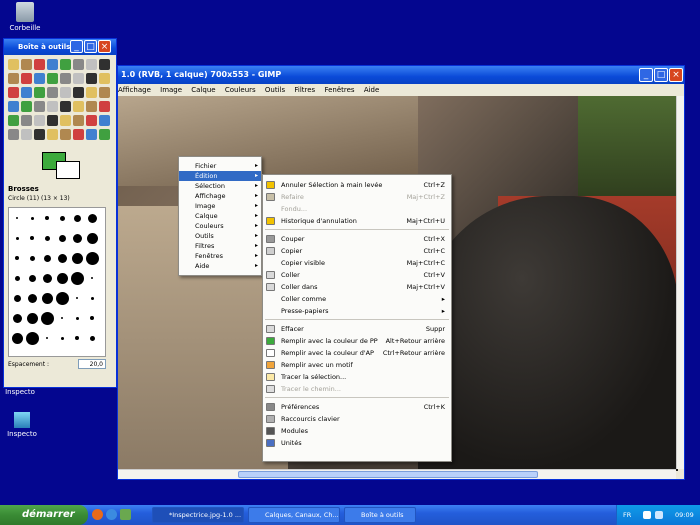 The width and height of the screenshot is (700, 525). Describe the element at coordinates (646, 75) in the screenshot. I see `minimize-button: _` at that location.